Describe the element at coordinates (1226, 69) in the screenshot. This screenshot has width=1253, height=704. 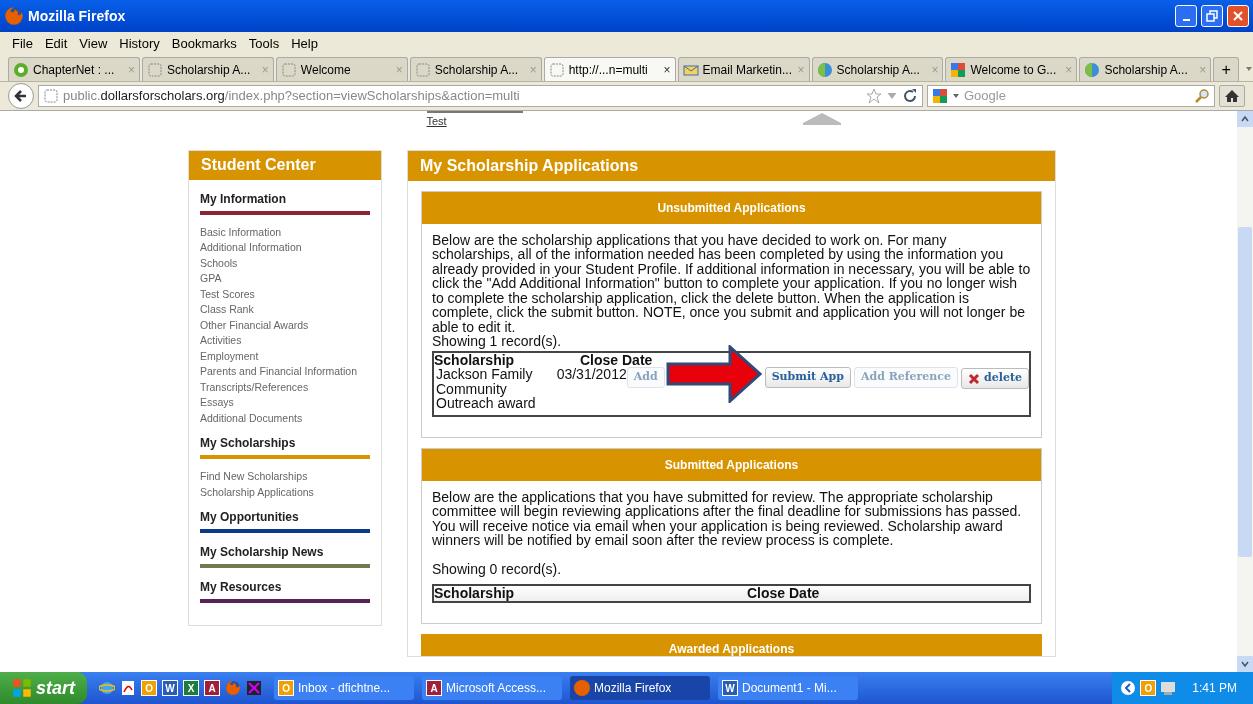
I see `new-tab-button: +` at that location.